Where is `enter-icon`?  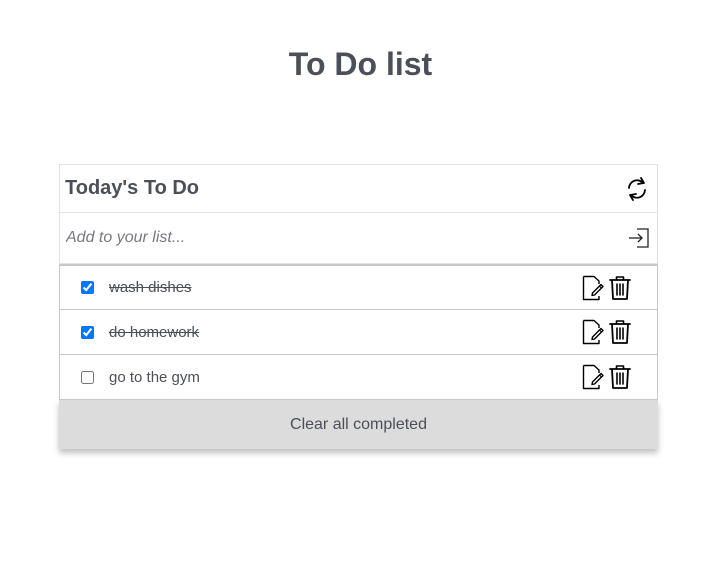 enter-icon is located at coordinates (639, 238).